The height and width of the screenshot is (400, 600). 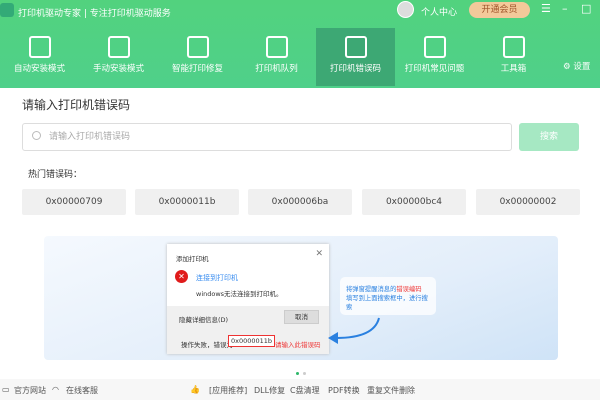 What do you see at coordinates (499, 10) in the screenshot?
I see `vip-button: 开通会员` at bounding box center [499, 10].